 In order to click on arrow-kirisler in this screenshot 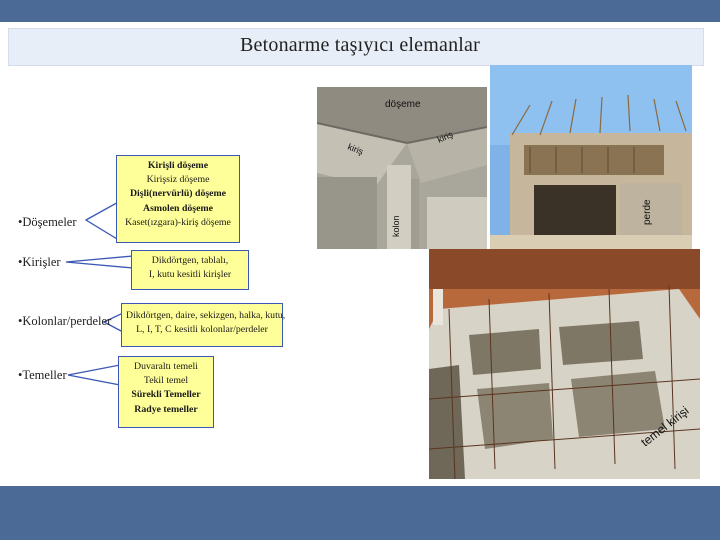, I will do `click(99, 262)`.